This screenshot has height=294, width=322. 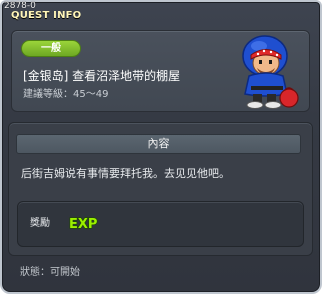 What do you see at coordinates (50, 272) in the screenshot?
I see `quest-status: 狀態：可開始` at bounding box center [50, 272].